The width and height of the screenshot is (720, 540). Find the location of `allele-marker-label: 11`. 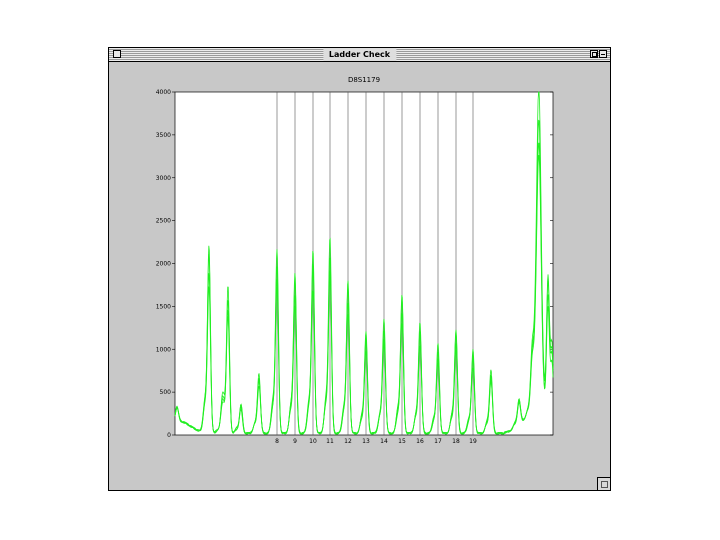

allele-marker-label: 11 is located at coordinates (330, 441).